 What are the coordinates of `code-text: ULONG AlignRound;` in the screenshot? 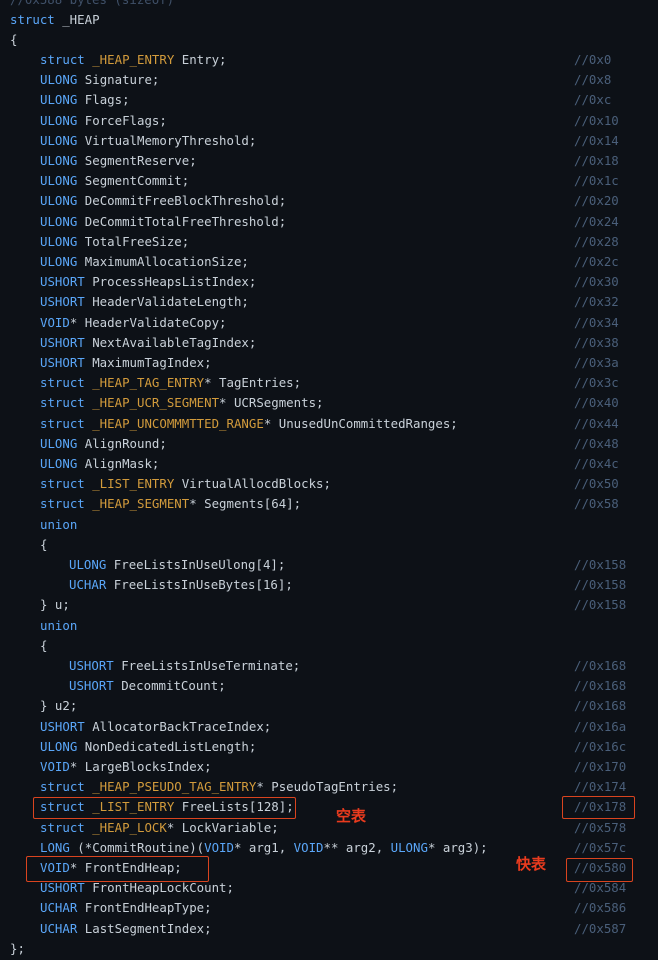 It's located at (103, 444).